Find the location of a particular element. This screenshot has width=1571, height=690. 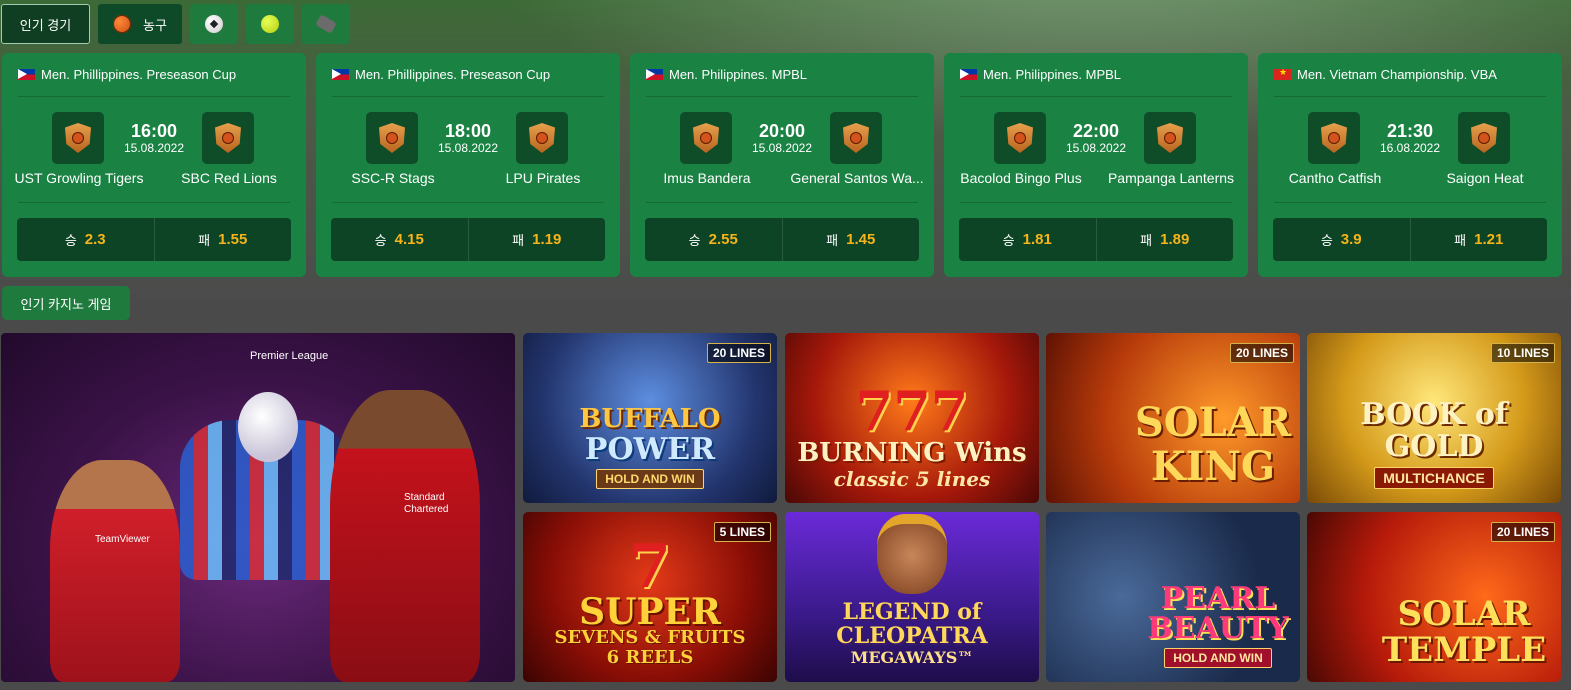

lose-odds-value: 1.55 is located at coordinates (233, 239).